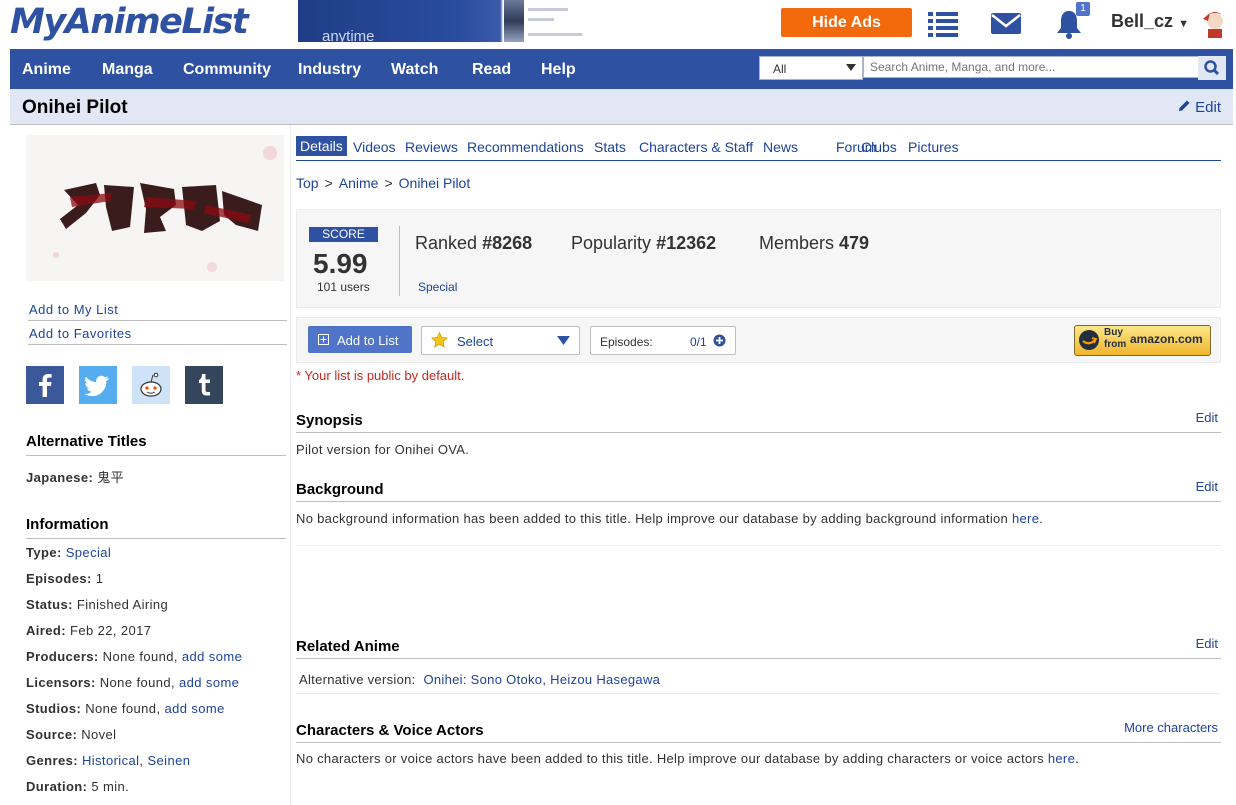  I want to click on japanese-label: Japanese:, so click(60, 477).